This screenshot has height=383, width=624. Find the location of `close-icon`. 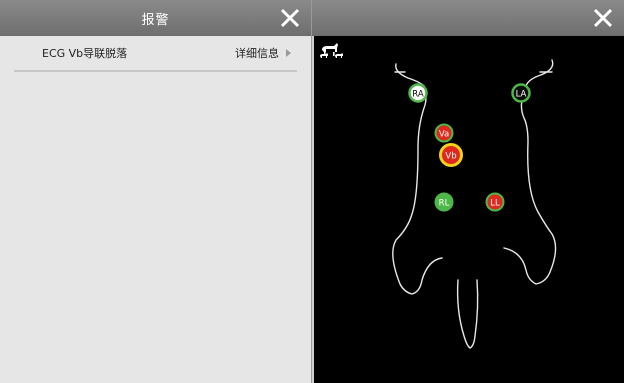

close-icon is located at coordinates (290, 18).